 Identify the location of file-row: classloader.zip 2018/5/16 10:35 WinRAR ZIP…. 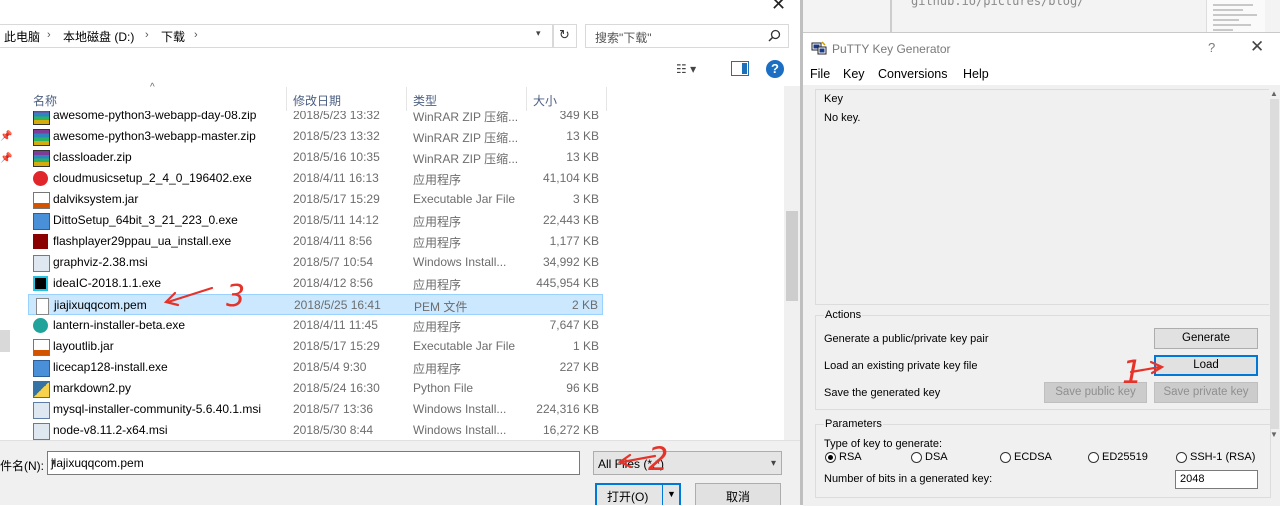
(315, 157).